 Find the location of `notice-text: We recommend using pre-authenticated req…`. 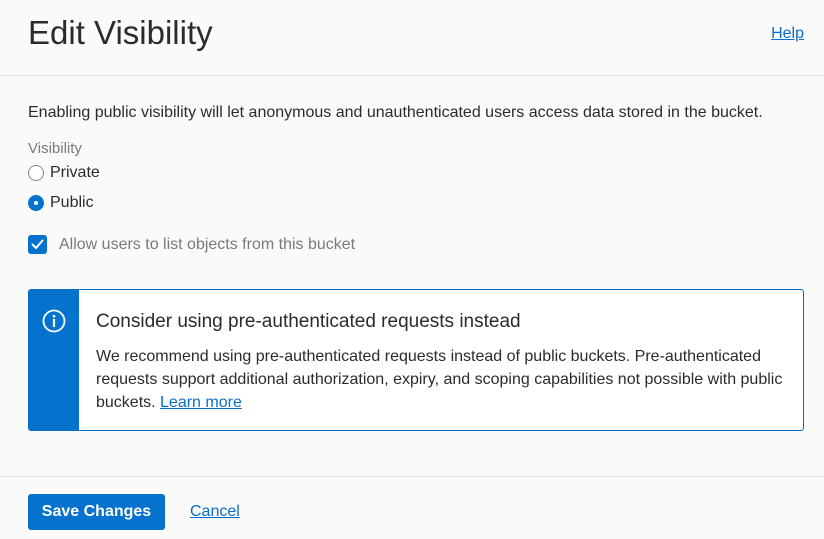

notice-text: We recommend using pre-authenticated req… is located at coordinates (441, 379).